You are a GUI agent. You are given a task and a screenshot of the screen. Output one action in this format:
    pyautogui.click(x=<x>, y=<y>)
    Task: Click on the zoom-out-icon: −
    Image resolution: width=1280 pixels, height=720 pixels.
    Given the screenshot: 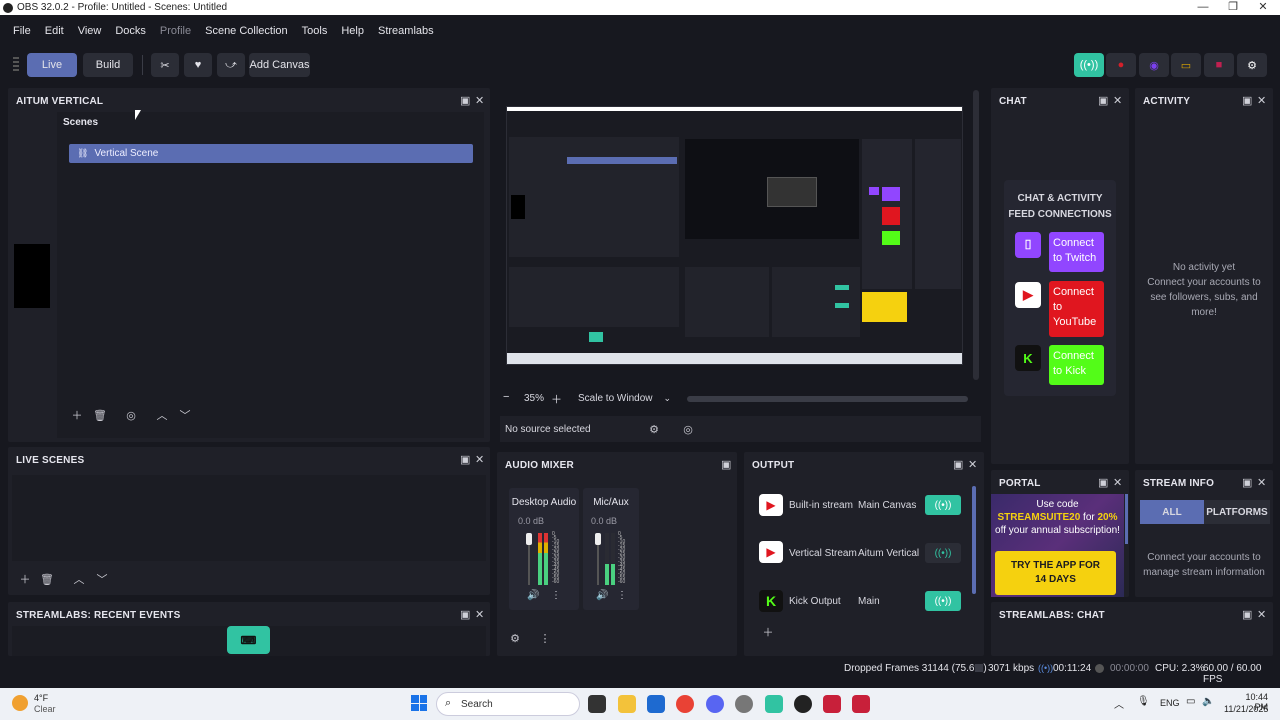 What is the action you would take?
    pyautogui.click(x=506, y=397)
    